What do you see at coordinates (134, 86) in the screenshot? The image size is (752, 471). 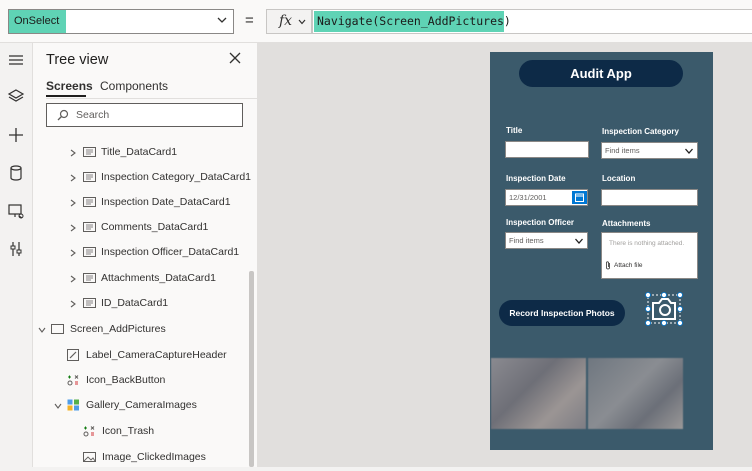 I see `tab-components: Components` at bounding box center [134, 86].